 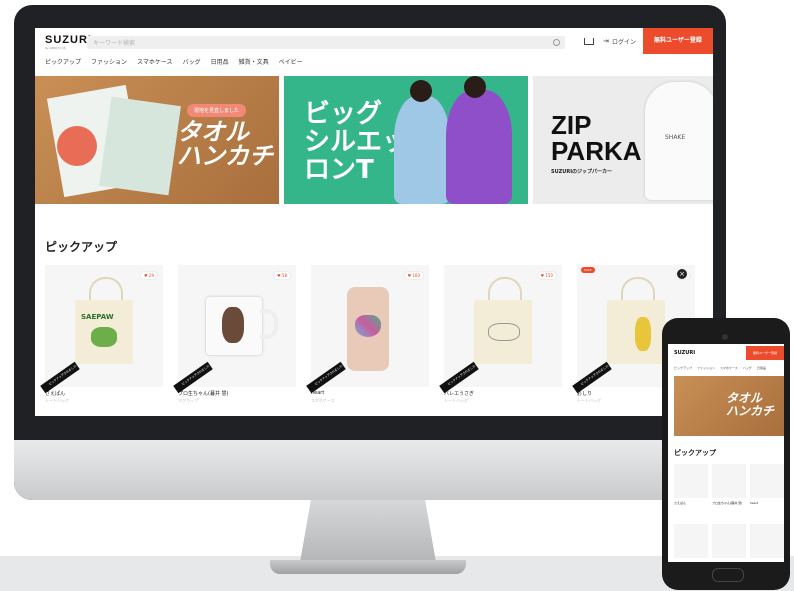 What do you see at coordinates (368, 326) in the screenshot?
I see `heart-art` at bounding box center [368, 326].